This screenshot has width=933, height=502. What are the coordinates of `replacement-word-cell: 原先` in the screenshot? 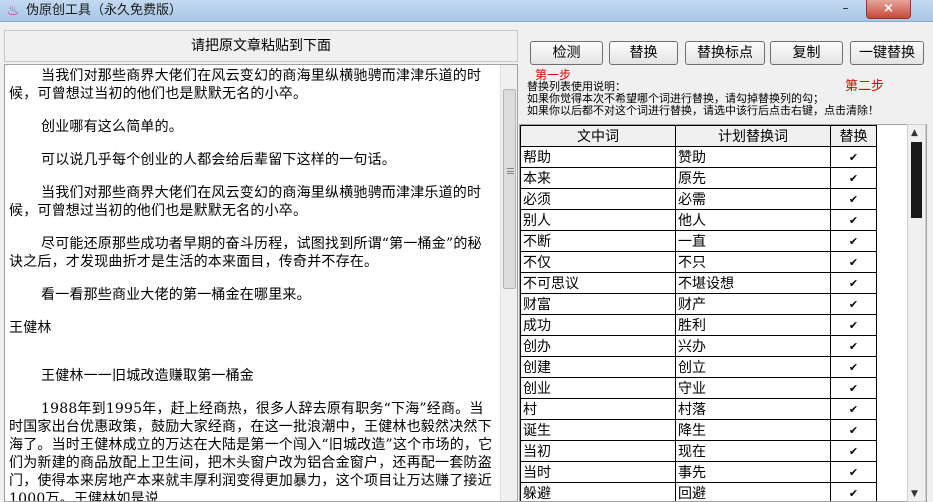 It's located at (753, 178).